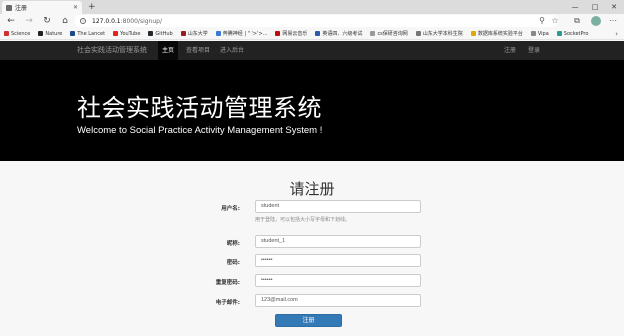 The width and height of the screenshot is (624, 336). I want to click on bookmark-item: 山东大学, so click(194, 33).